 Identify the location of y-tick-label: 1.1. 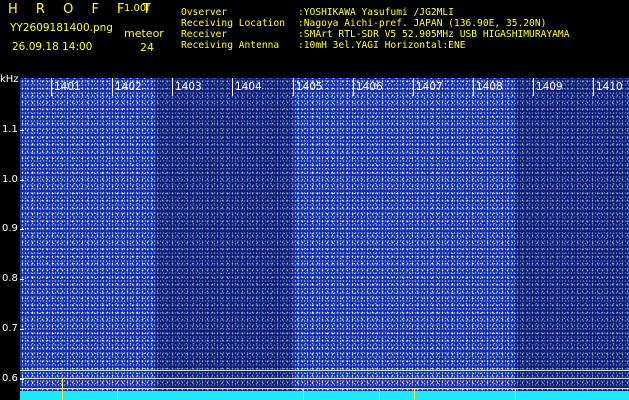
(10, 129).